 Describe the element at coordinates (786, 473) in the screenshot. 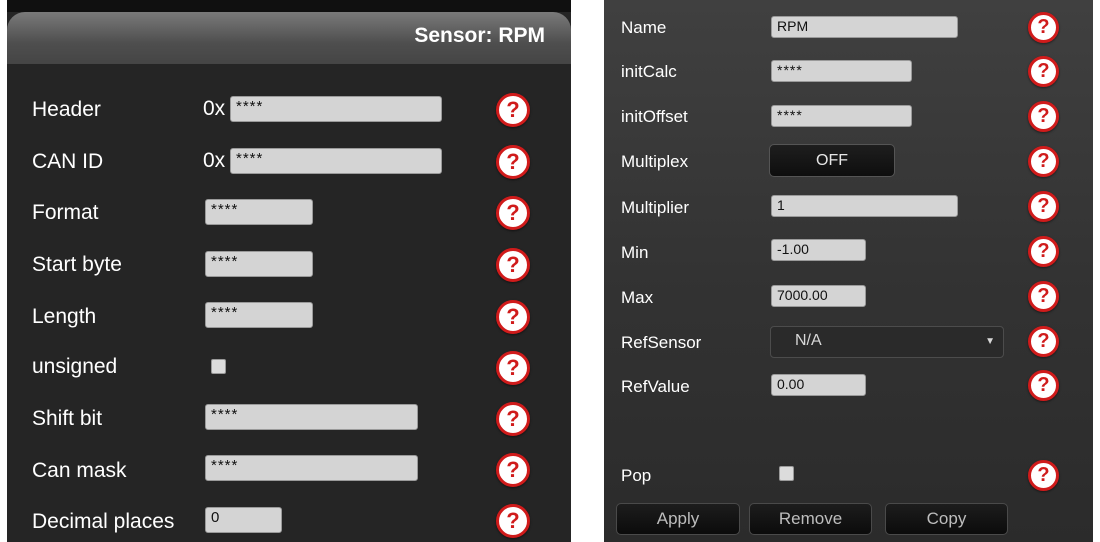

I see `pop-checkbox` at that location.